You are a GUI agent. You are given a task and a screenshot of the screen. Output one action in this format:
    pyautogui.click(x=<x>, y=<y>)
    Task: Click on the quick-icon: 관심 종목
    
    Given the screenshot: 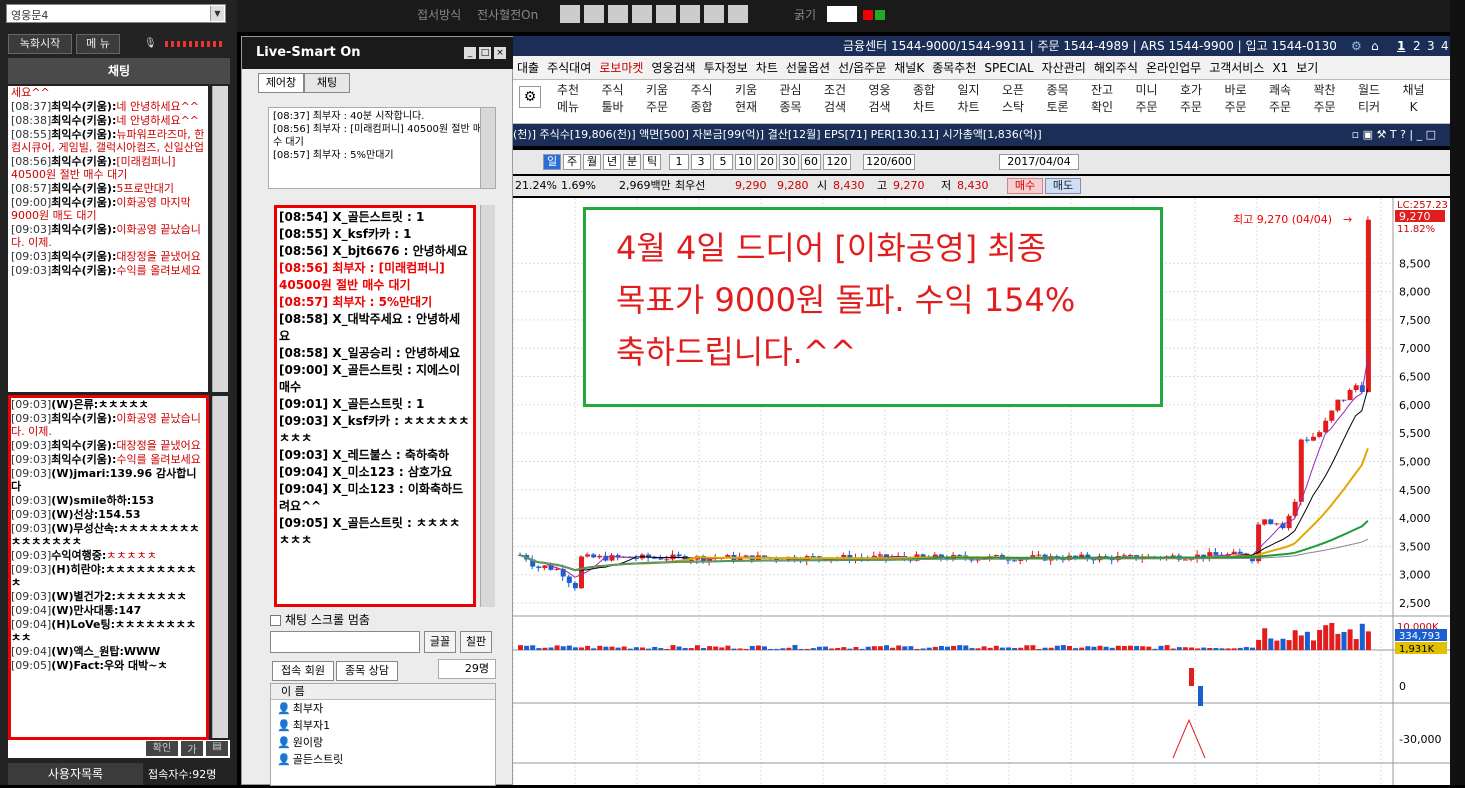 What is the action you would take?
    pyautogui.click(x=791, y=99)
    